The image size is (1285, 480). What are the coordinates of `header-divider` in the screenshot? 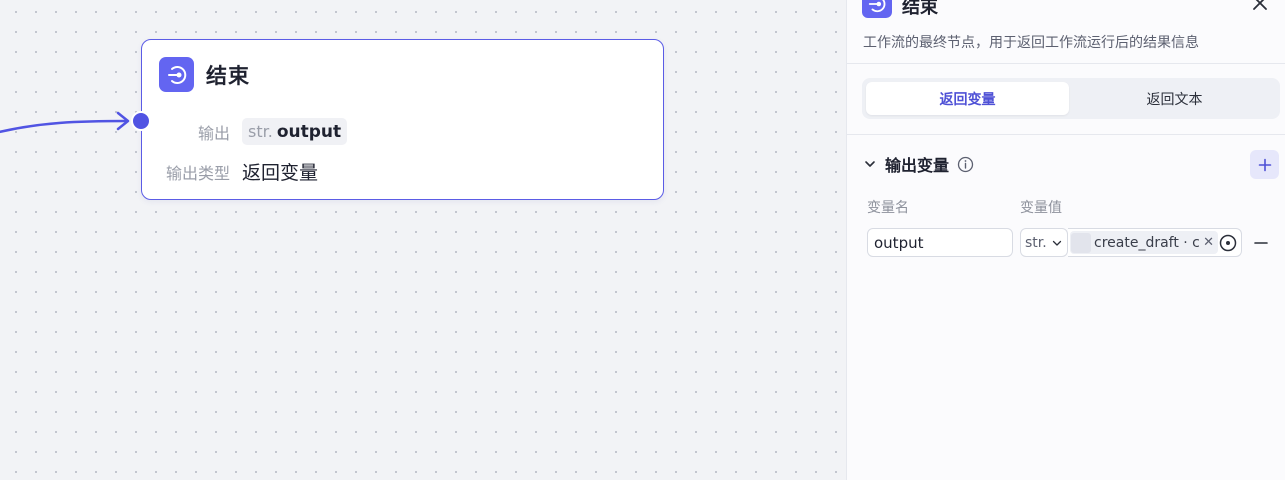 It's located at (1066, 63).